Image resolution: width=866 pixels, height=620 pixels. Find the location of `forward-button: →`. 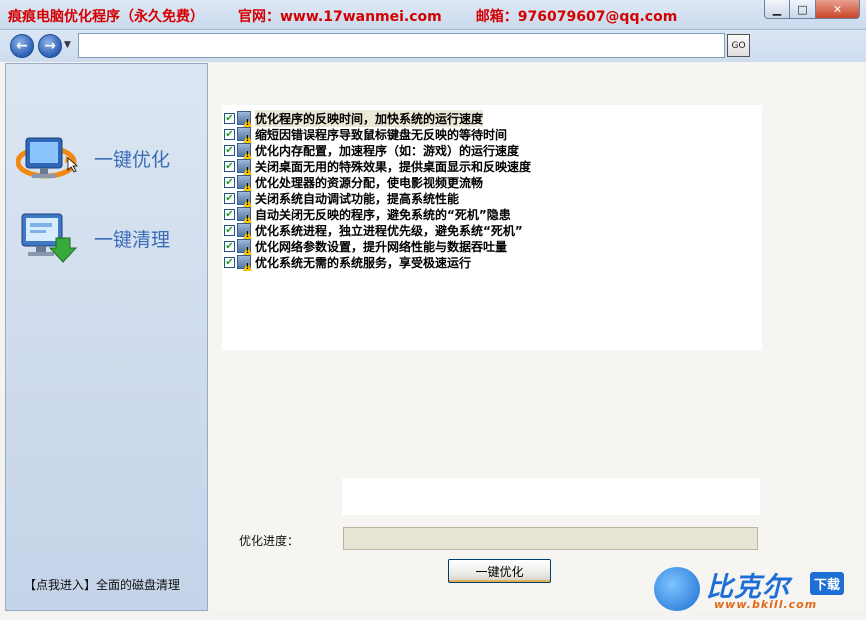

forward-button: → is located at coordinates (50, 46).